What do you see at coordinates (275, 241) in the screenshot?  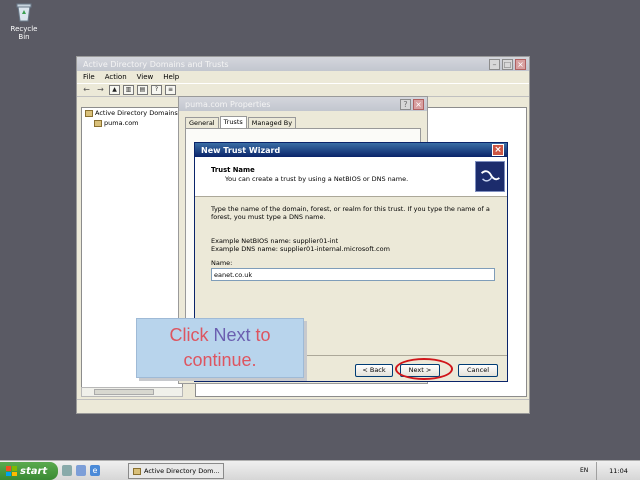 I see `example-netbios: Example NetBIOS name: supplier01-int` at bounding box center [275, 241].